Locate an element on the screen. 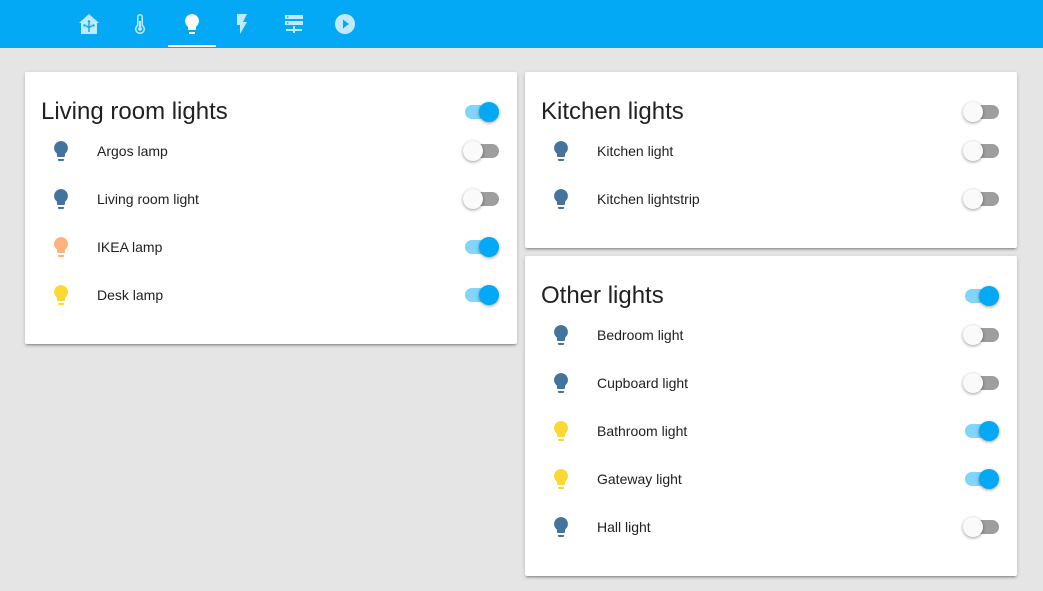 The height and width of the screenshot is (591, 1043). play-circle-icon is located at coordinates (345, 24).